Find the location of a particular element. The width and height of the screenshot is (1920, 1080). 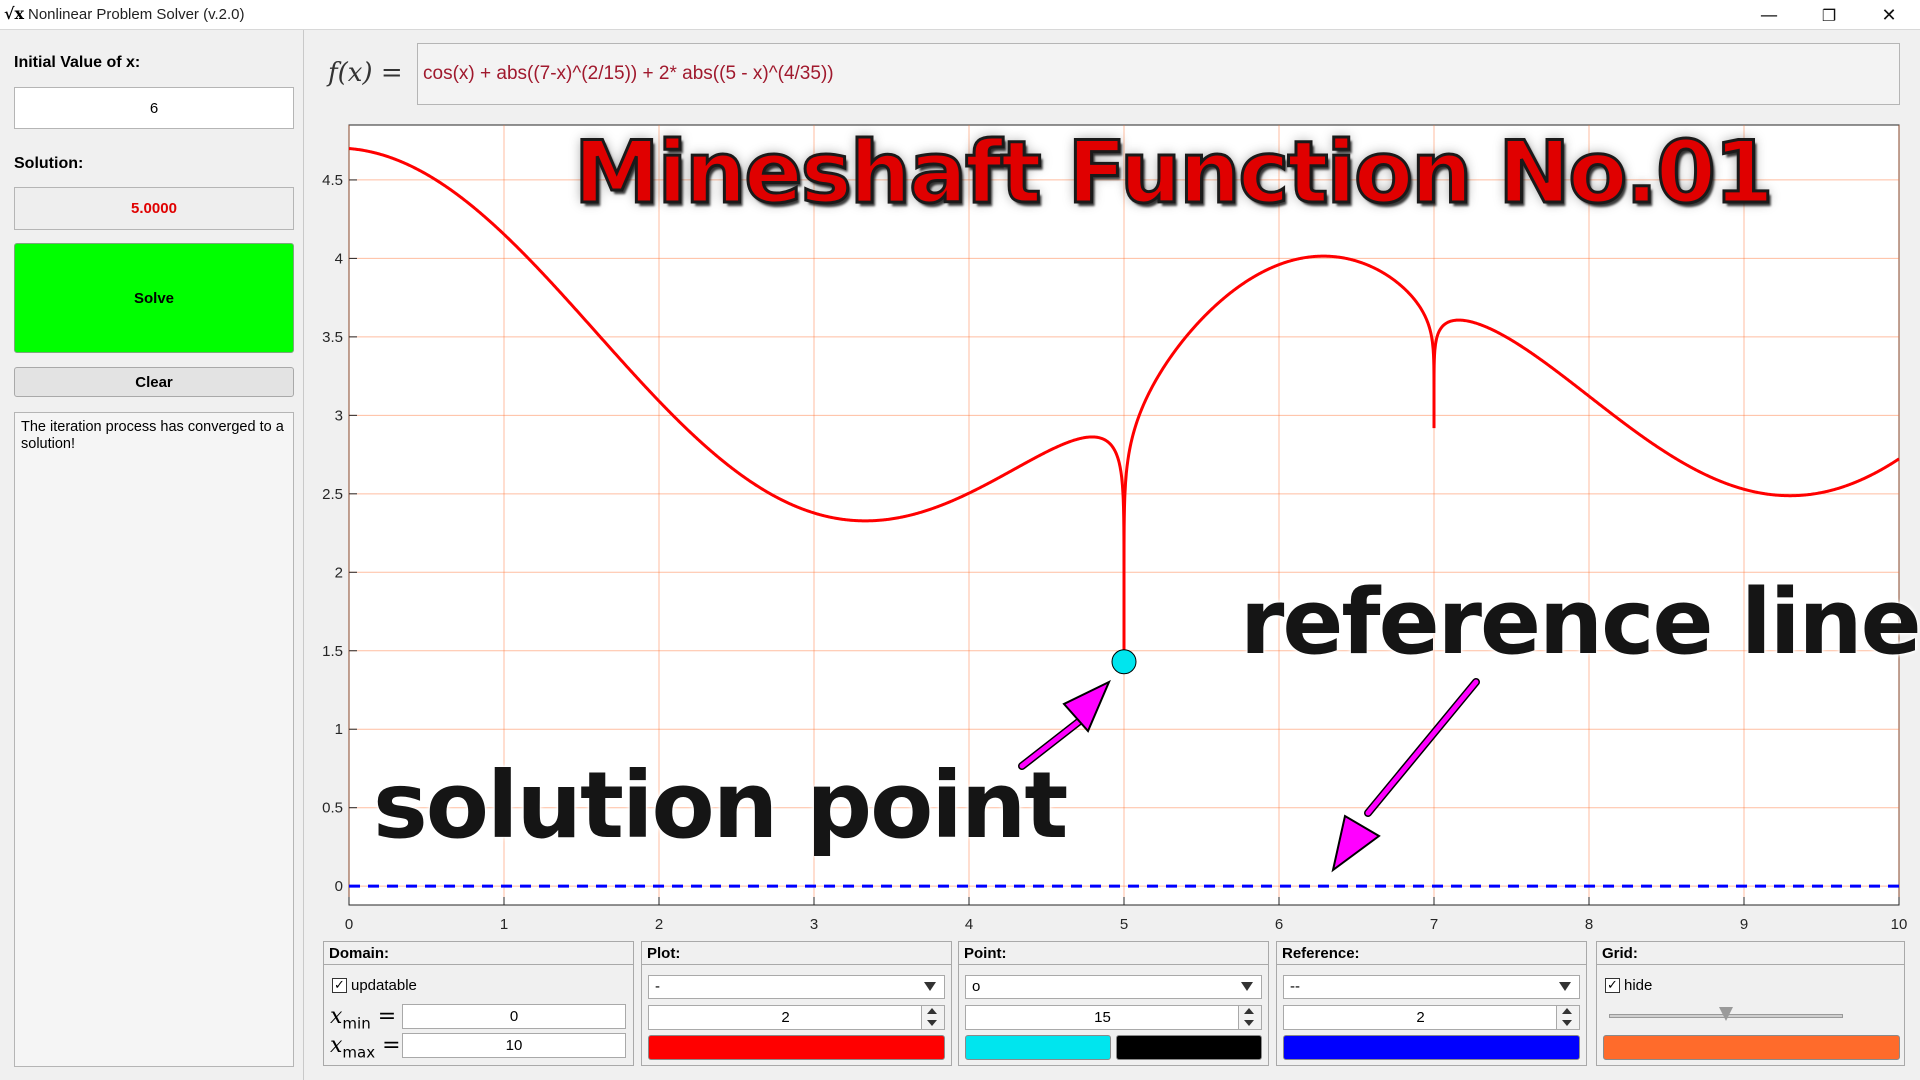

x-tick-label: 2 is located at coordinates (659, 924).